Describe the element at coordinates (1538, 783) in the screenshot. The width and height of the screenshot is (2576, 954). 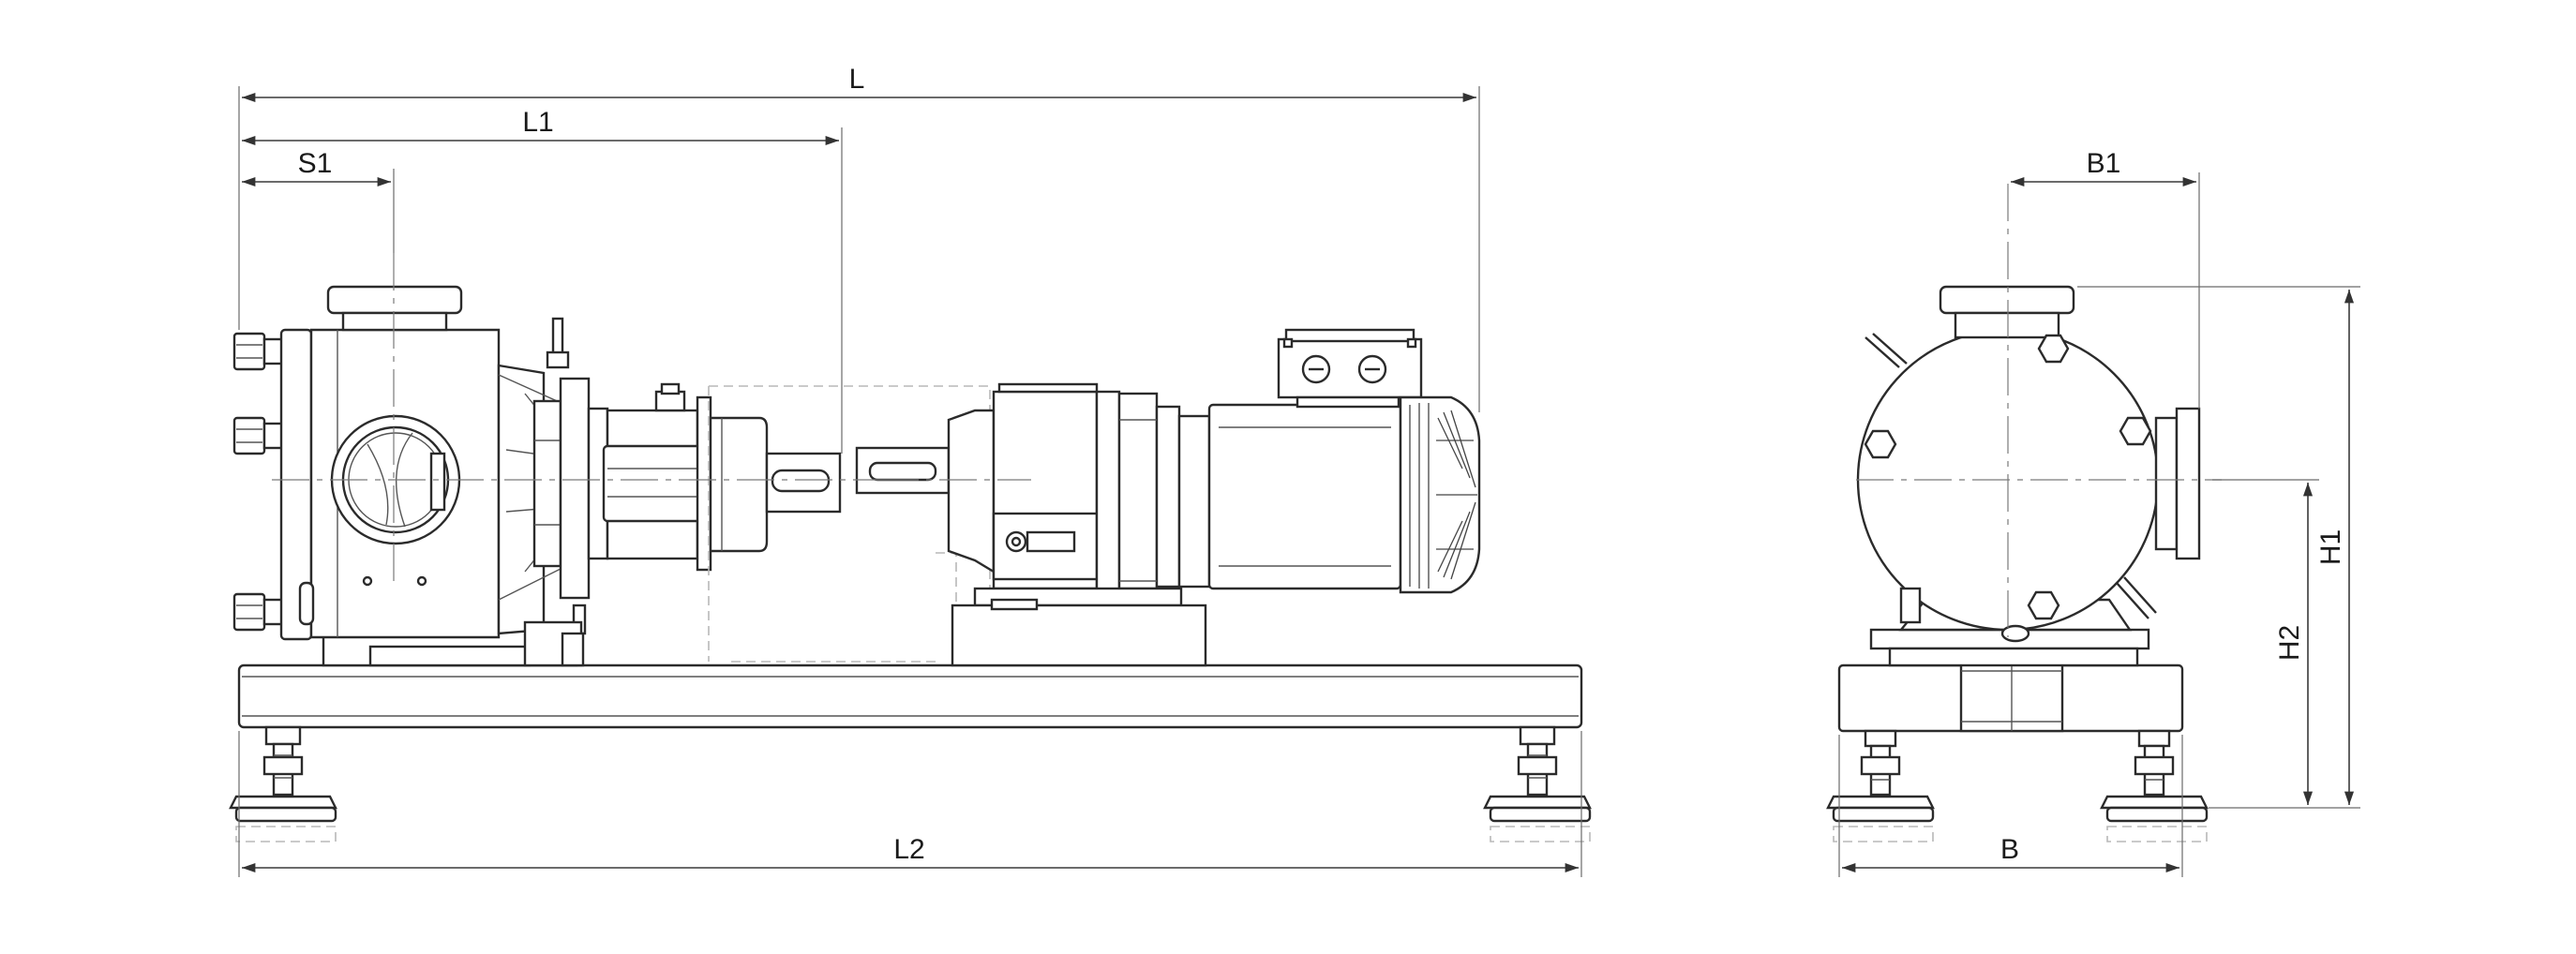
I see `leveling-foot-right` at that location.